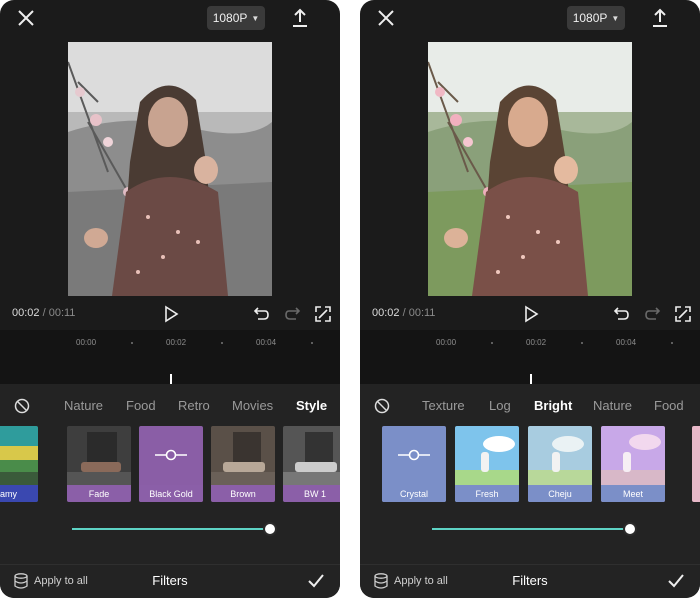  I want to click on filter-thumb-cheju: Cheju, so click(560, 464).